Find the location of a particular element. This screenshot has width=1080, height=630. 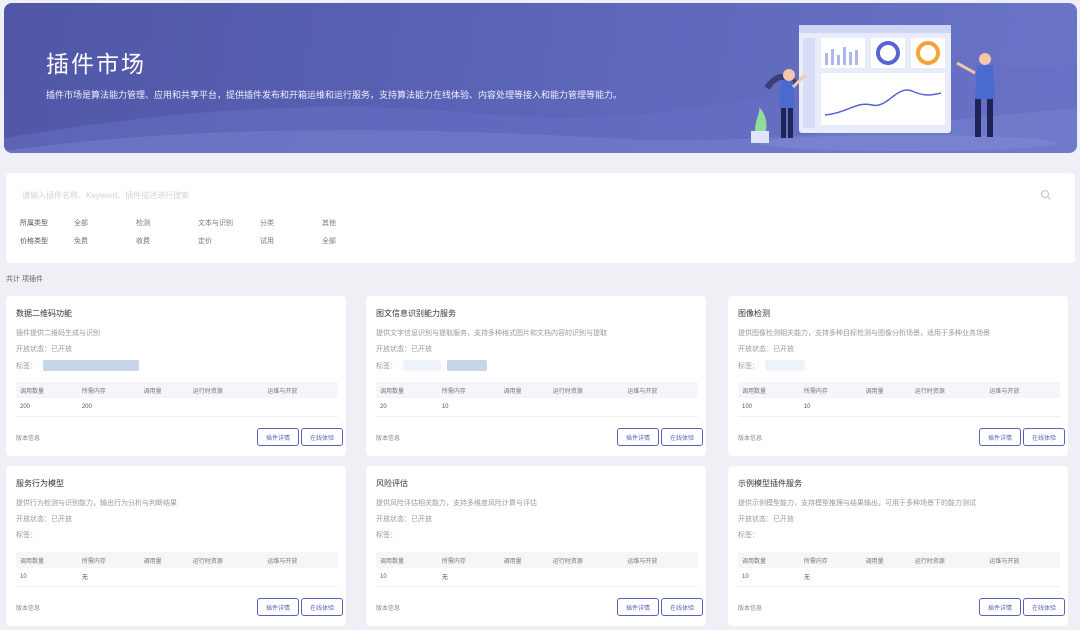

plugin-title: 服务行为模型 is located at coordinates (40, 483).